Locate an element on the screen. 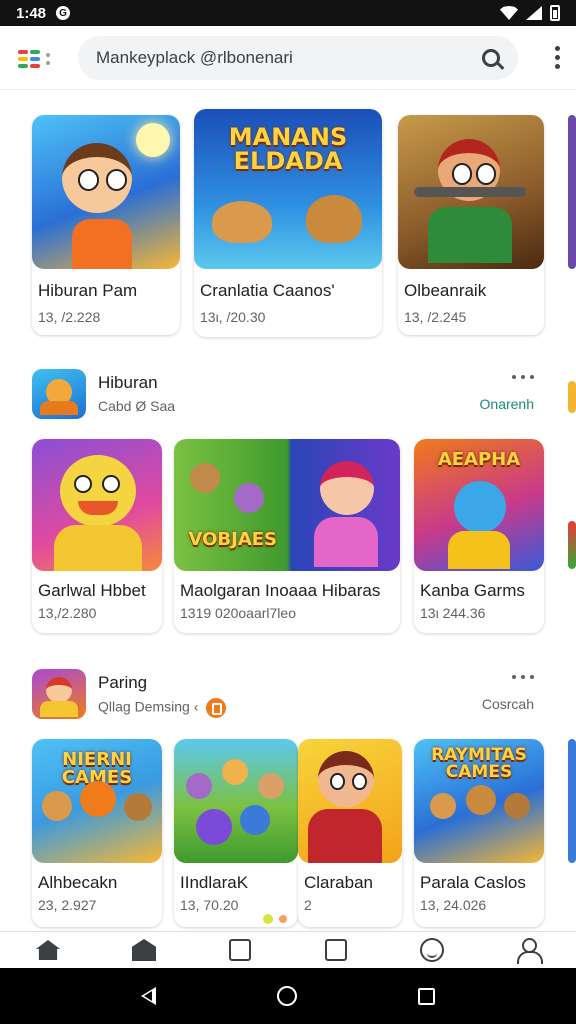  nav-apps is located at coordinates (240, 950).